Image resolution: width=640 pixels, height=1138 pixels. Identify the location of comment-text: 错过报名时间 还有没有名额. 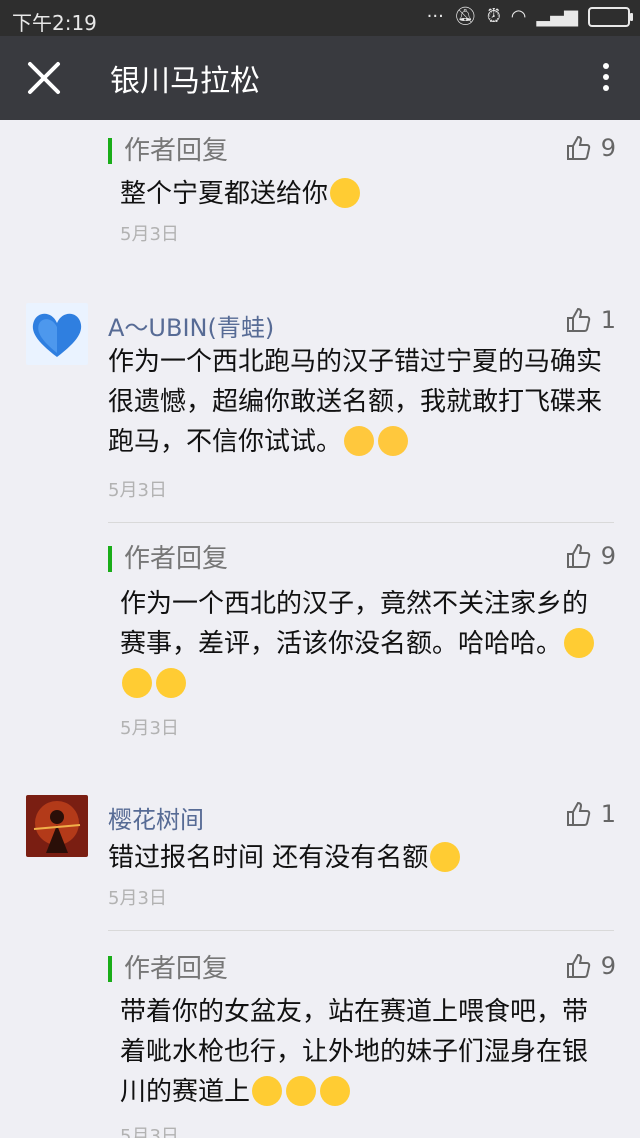
(358, 858).